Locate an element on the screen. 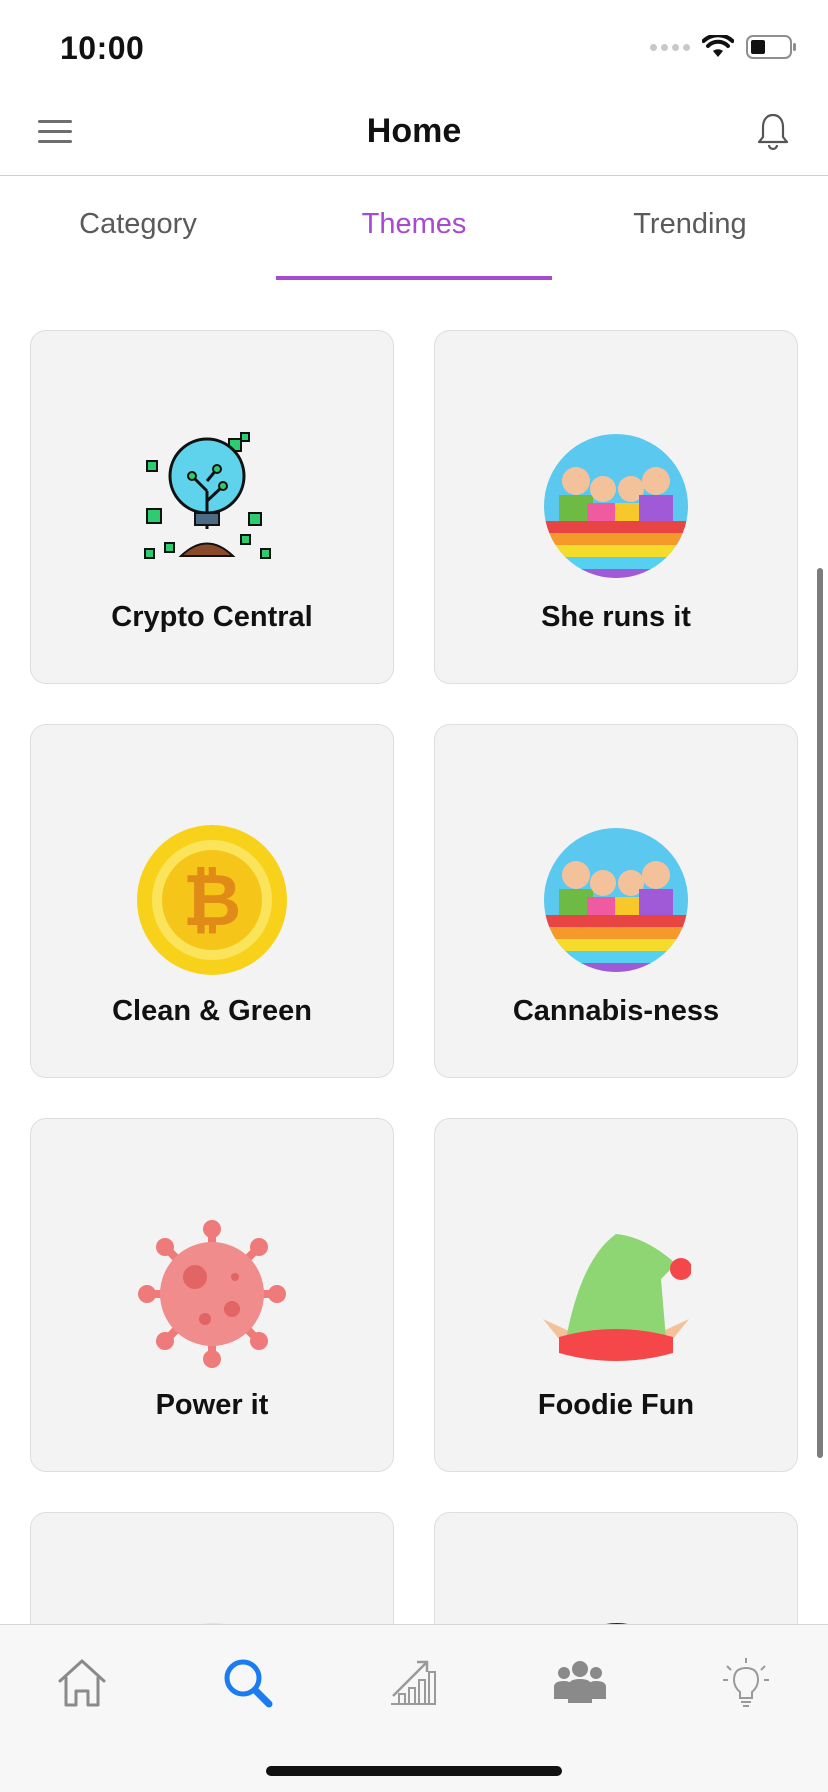 This screenshot has height=1792, width=828. nav-search is located at coordinates (248, 1683).